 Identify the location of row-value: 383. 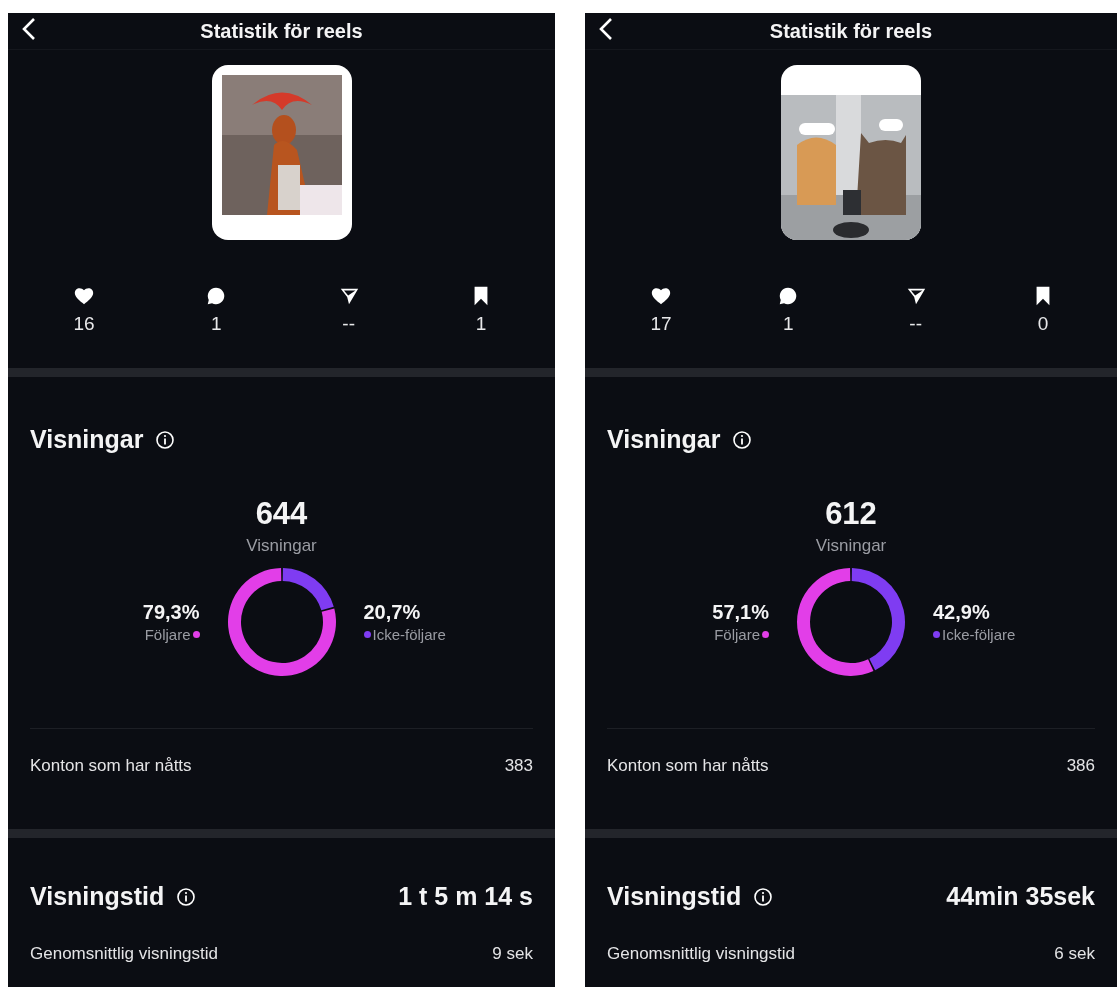
(518, 766).